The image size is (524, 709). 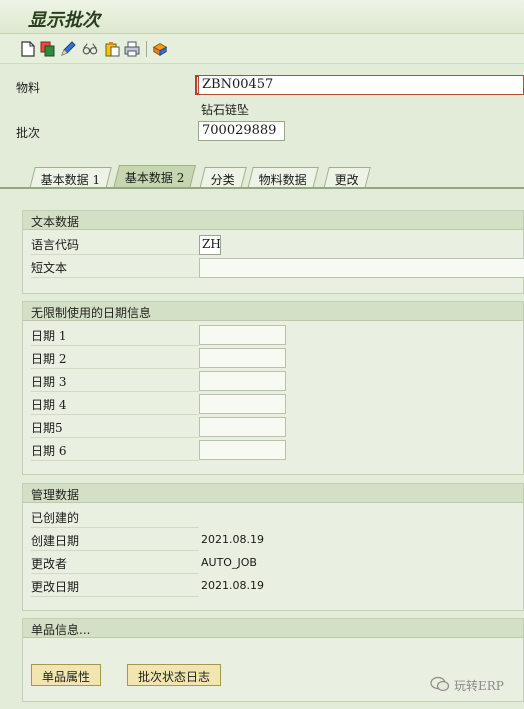 What do you see at coordinates (115, 267) in the screenshot?
I see `short-text-label: 短文本` at bounding box center [115, 267].